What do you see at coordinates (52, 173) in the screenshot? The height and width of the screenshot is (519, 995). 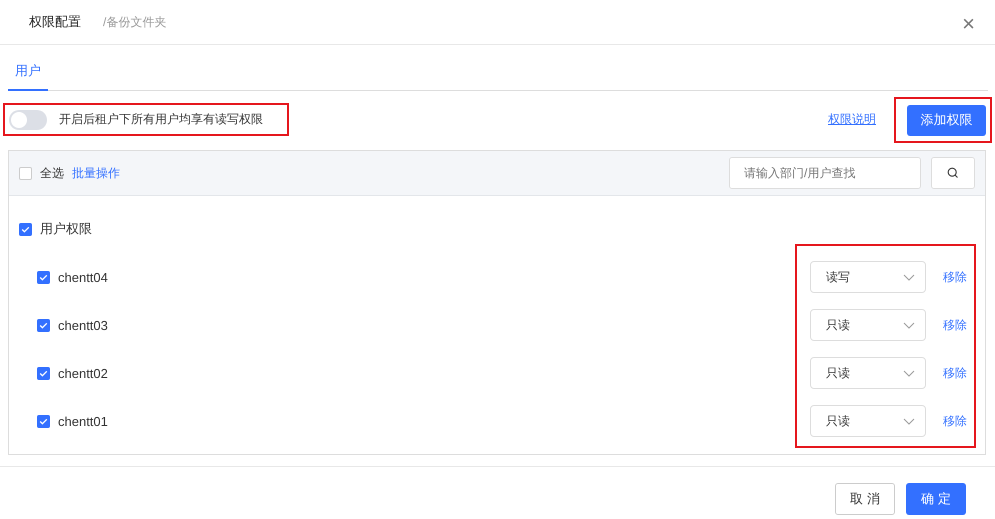 I see `select-all-label: 全选` at bounding box center [52, 173].